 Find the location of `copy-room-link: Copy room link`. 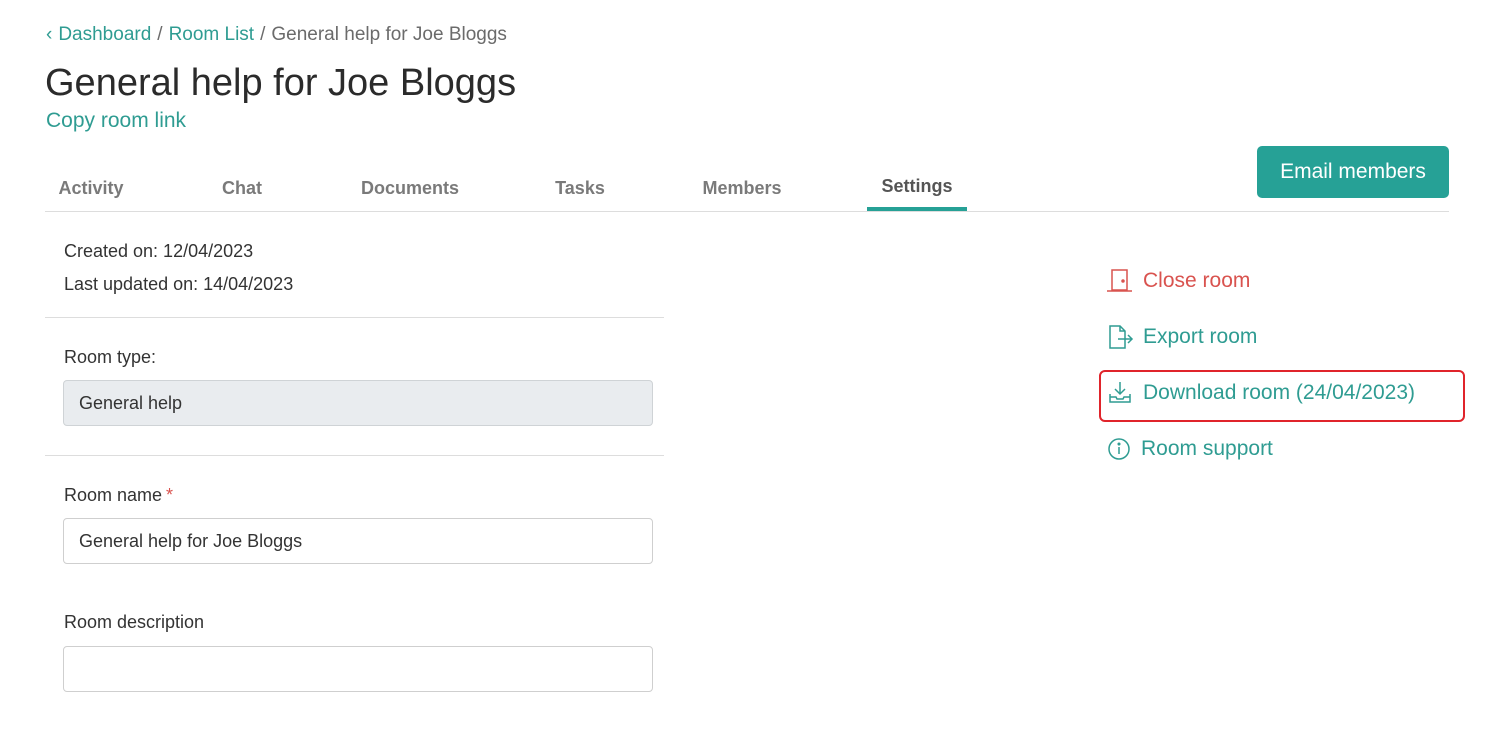

copy-room-link: Copy room link is located at coordinates (116, 121).